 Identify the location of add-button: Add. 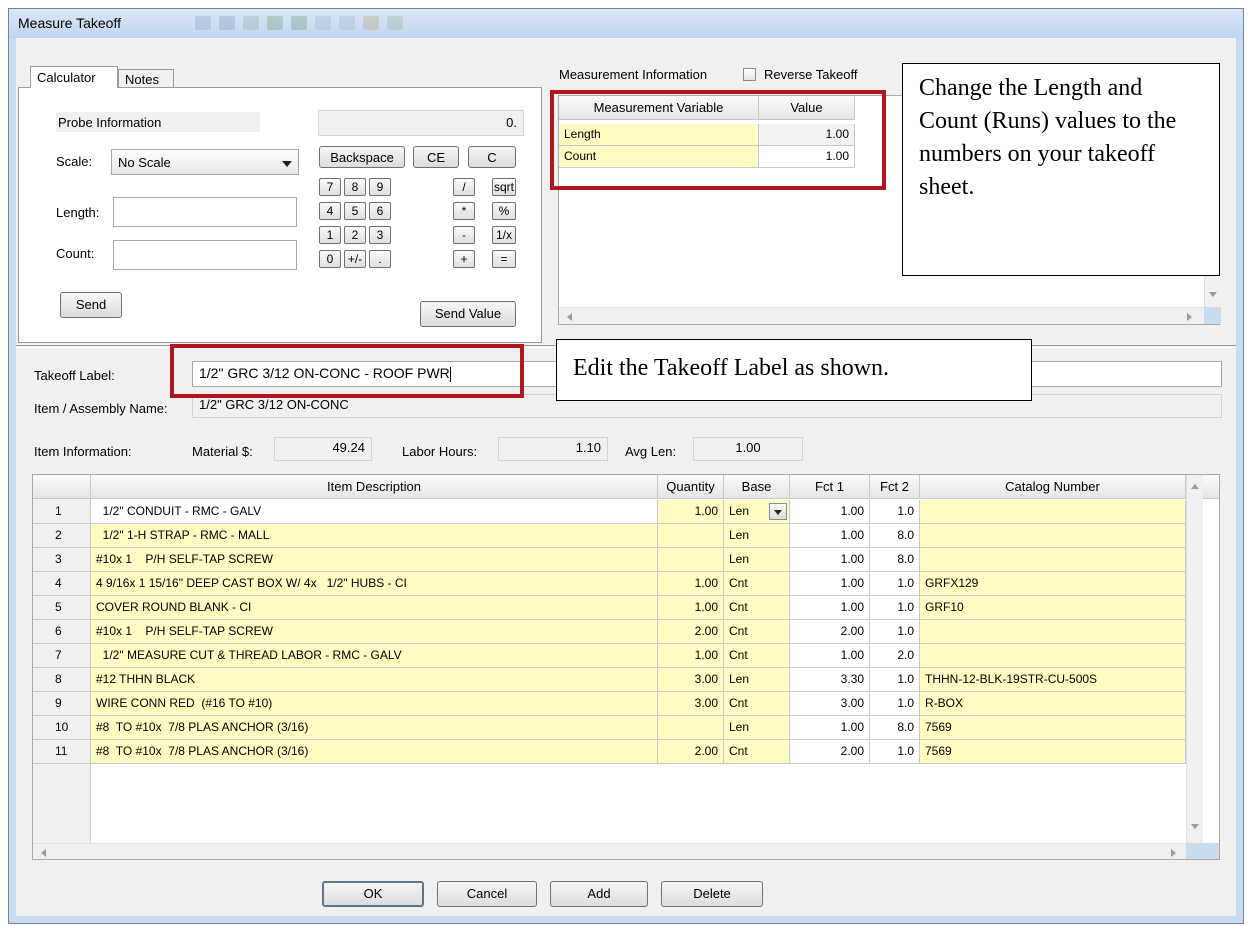
(599, 894).